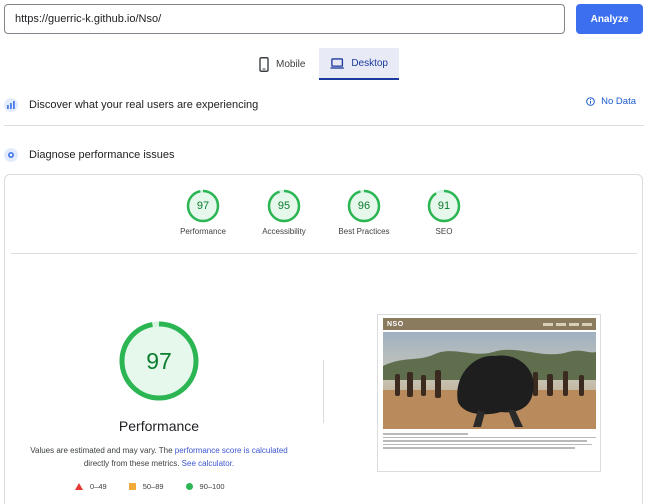 Image resolution: width=648 pixels, height=504 pixels. Describe the element at coordinates (203, 231) in the screenshot. I see `gauge-label: Performance` at that location.